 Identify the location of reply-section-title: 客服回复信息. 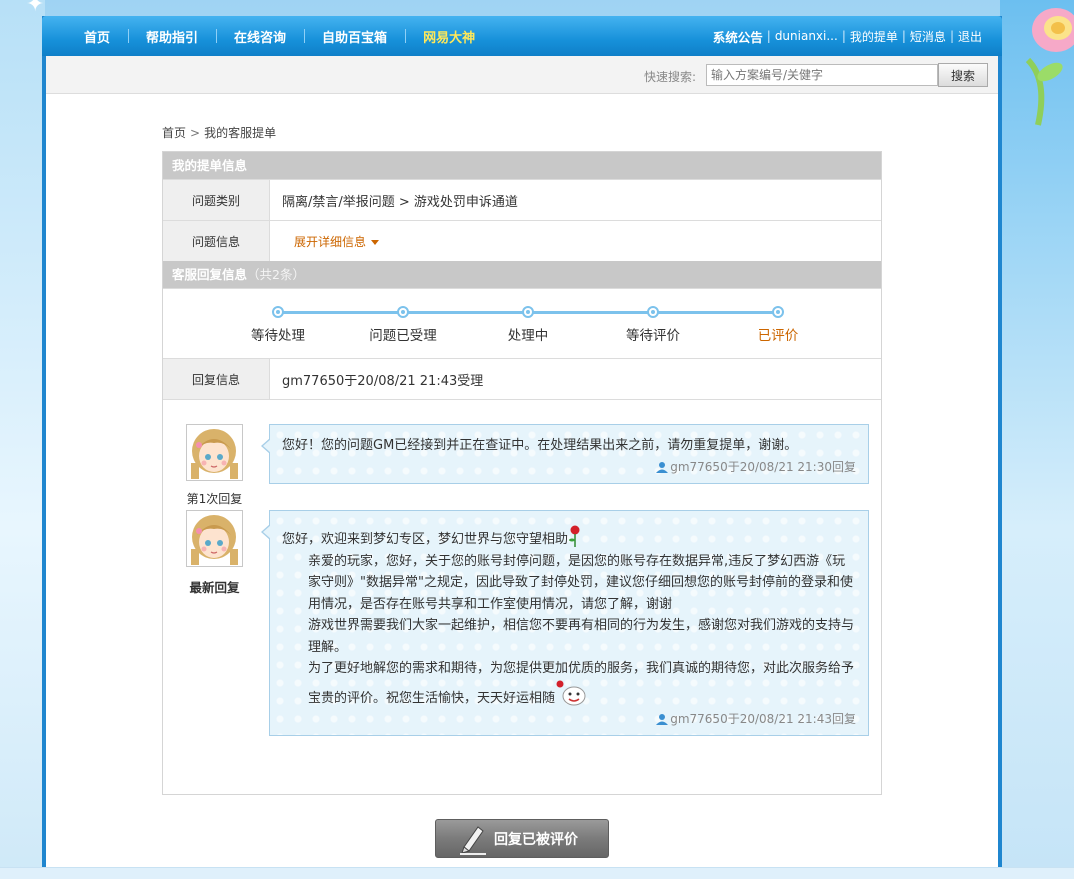
(210, 274).